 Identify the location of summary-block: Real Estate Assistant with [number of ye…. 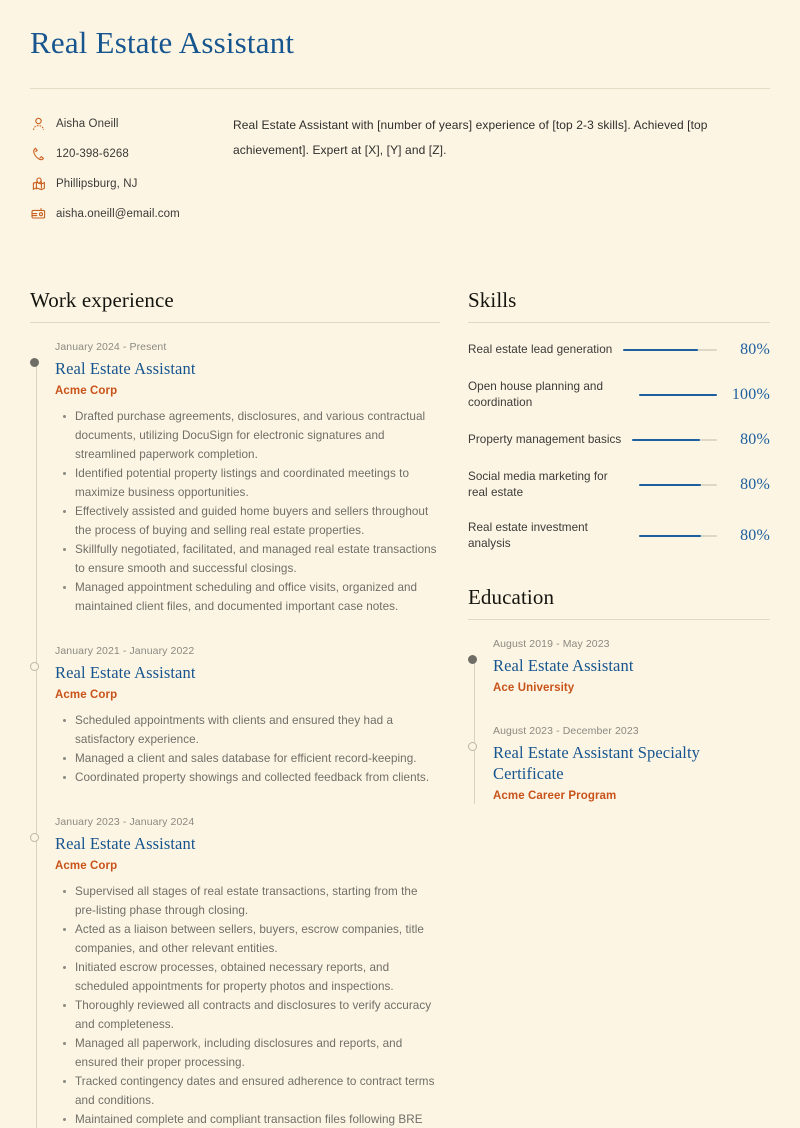
(486, 174).